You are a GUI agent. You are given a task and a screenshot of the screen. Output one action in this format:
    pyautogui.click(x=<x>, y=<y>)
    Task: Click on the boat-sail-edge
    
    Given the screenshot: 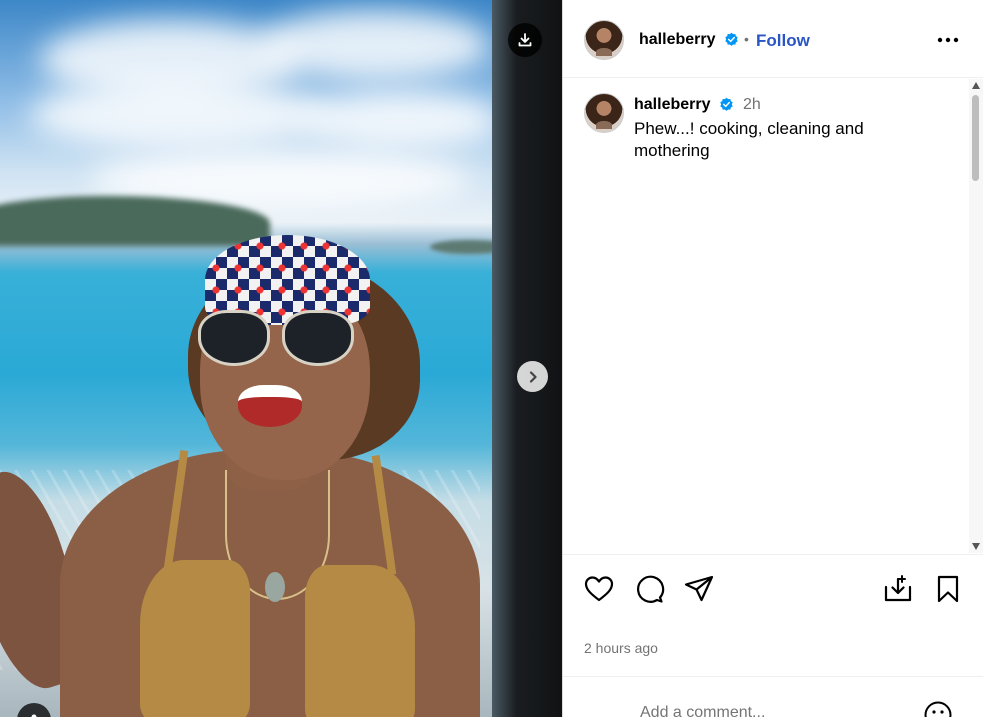 What is the action you would take?
    pyautogui.click(x=527, y=358)
    